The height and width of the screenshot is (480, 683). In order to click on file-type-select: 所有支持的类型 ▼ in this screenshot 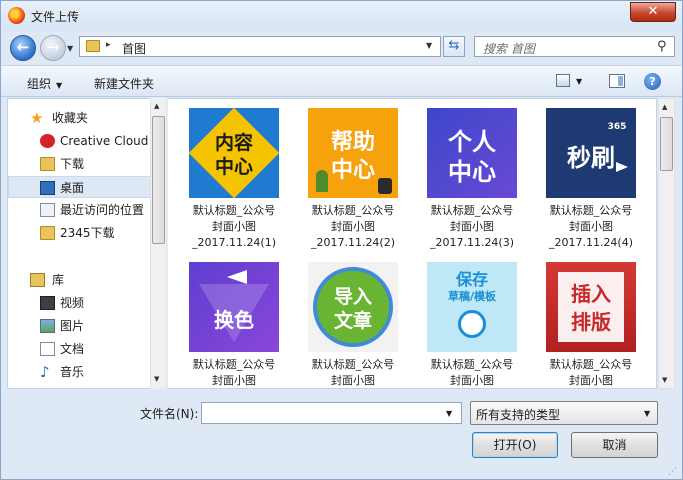, I will do `click(564, 413)`.